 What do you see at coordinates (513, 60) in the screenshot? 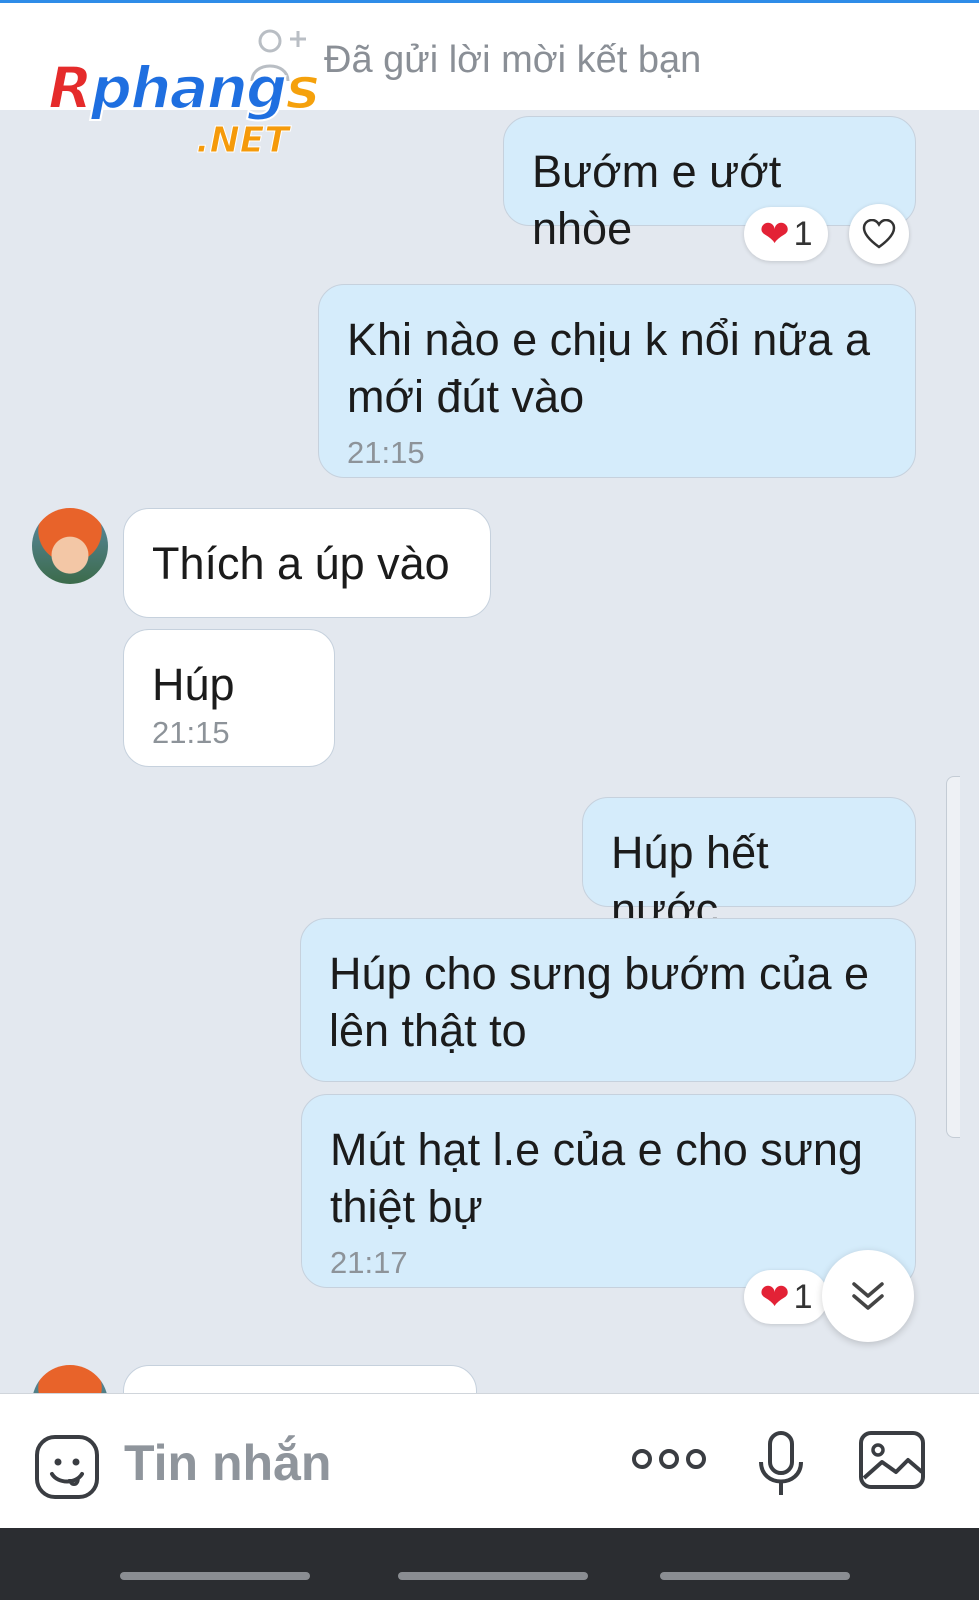
I see `friend-request-status: Đã gửi lời mời kết bạn` at bounding box center [513, 60].